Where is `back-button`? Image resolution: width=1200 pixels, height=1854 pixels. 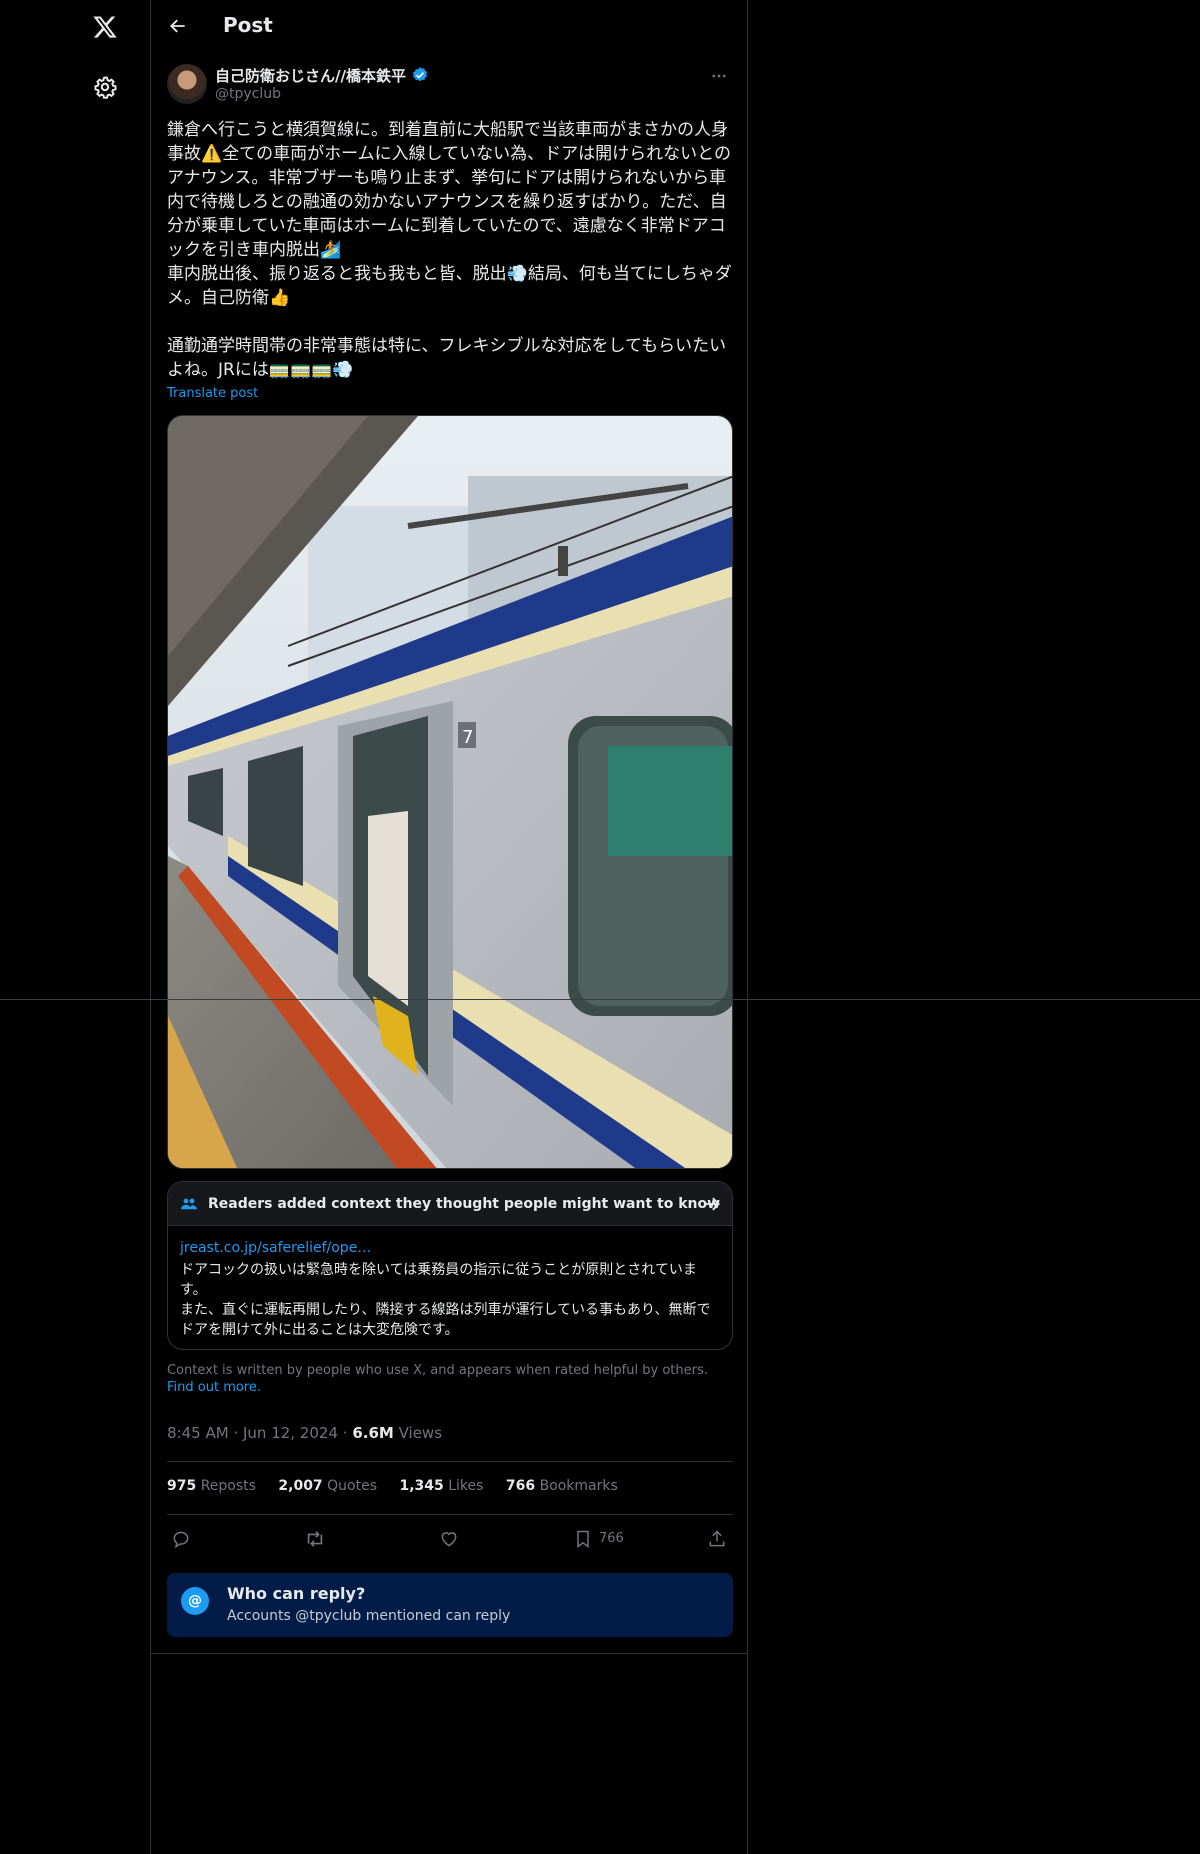 back-button is located at coordinates (178, 26).